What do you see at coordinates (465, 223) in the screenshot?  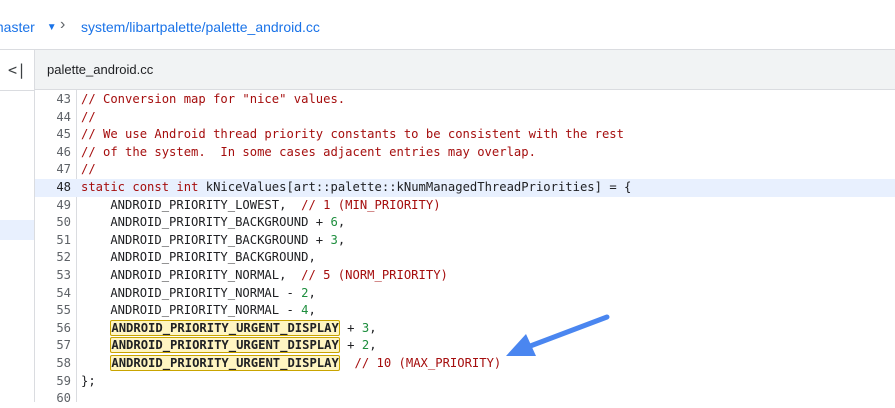 I see `code-line: 50 ANDROID_PRIORITY_BACKGROUND + 6,` at bounding box center [465, 223].